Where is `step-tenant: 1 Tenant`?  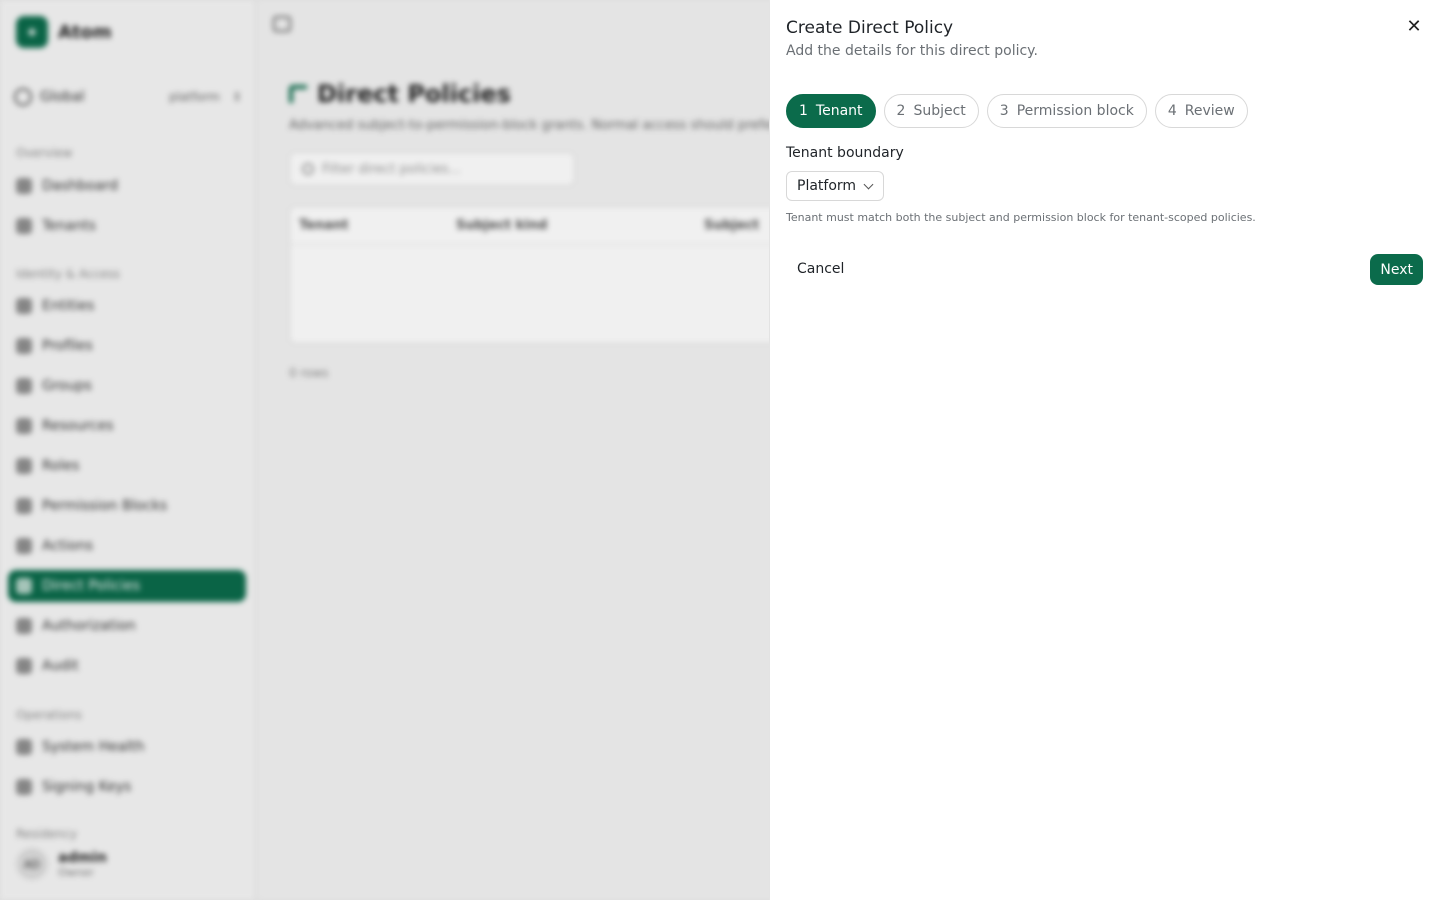
step-tenant: 1 Tenant is located at coordinates (831, 111).